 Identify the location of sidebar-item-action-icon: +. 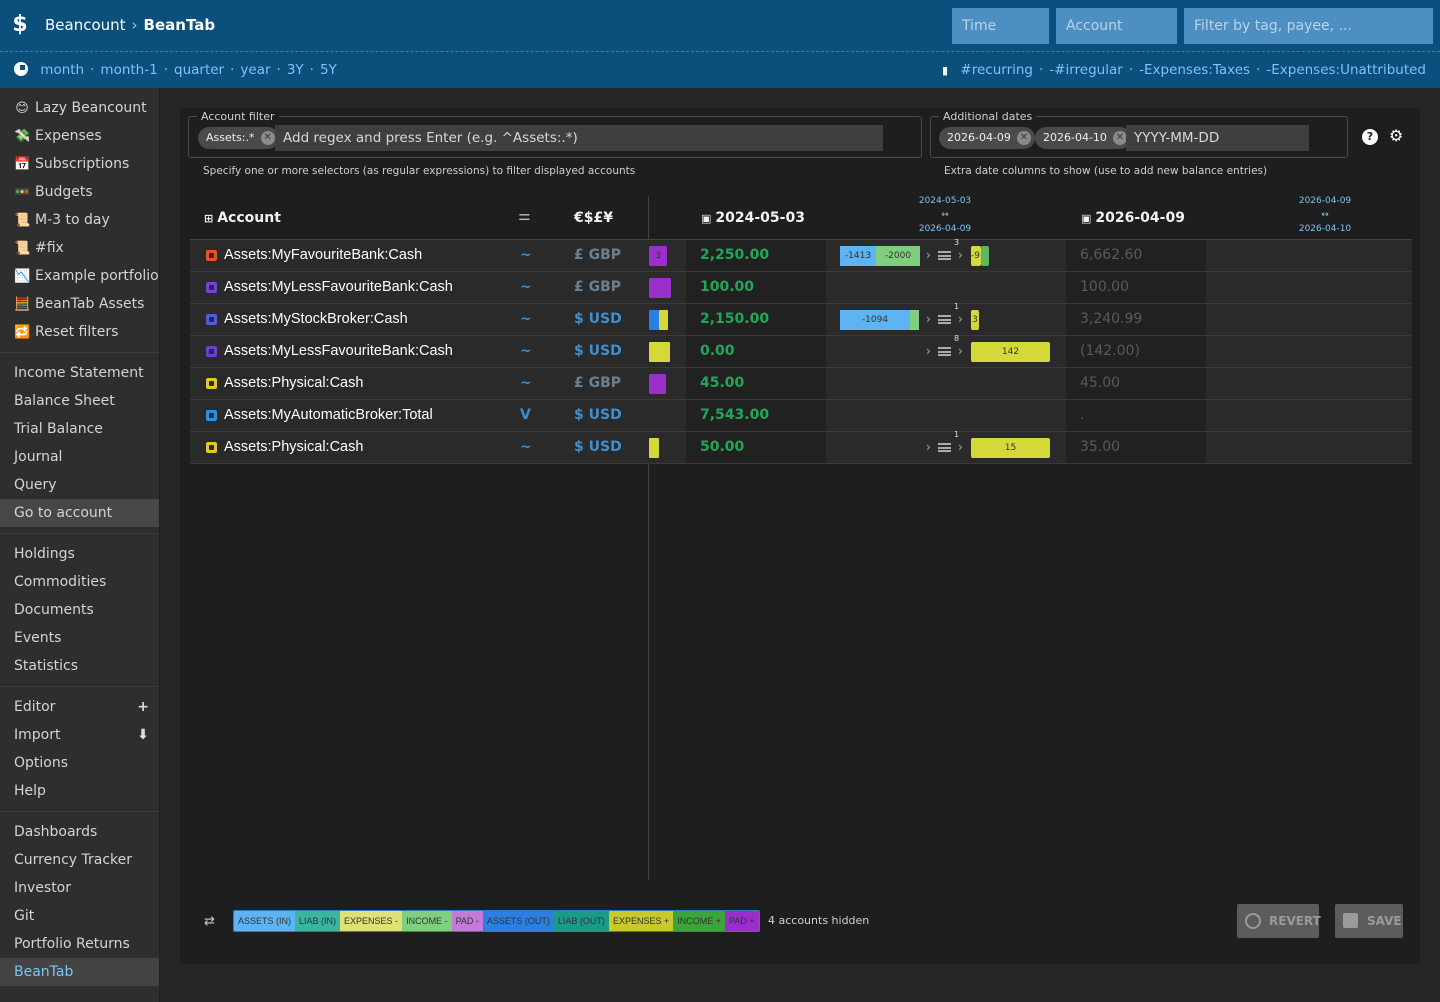
(143, 707).